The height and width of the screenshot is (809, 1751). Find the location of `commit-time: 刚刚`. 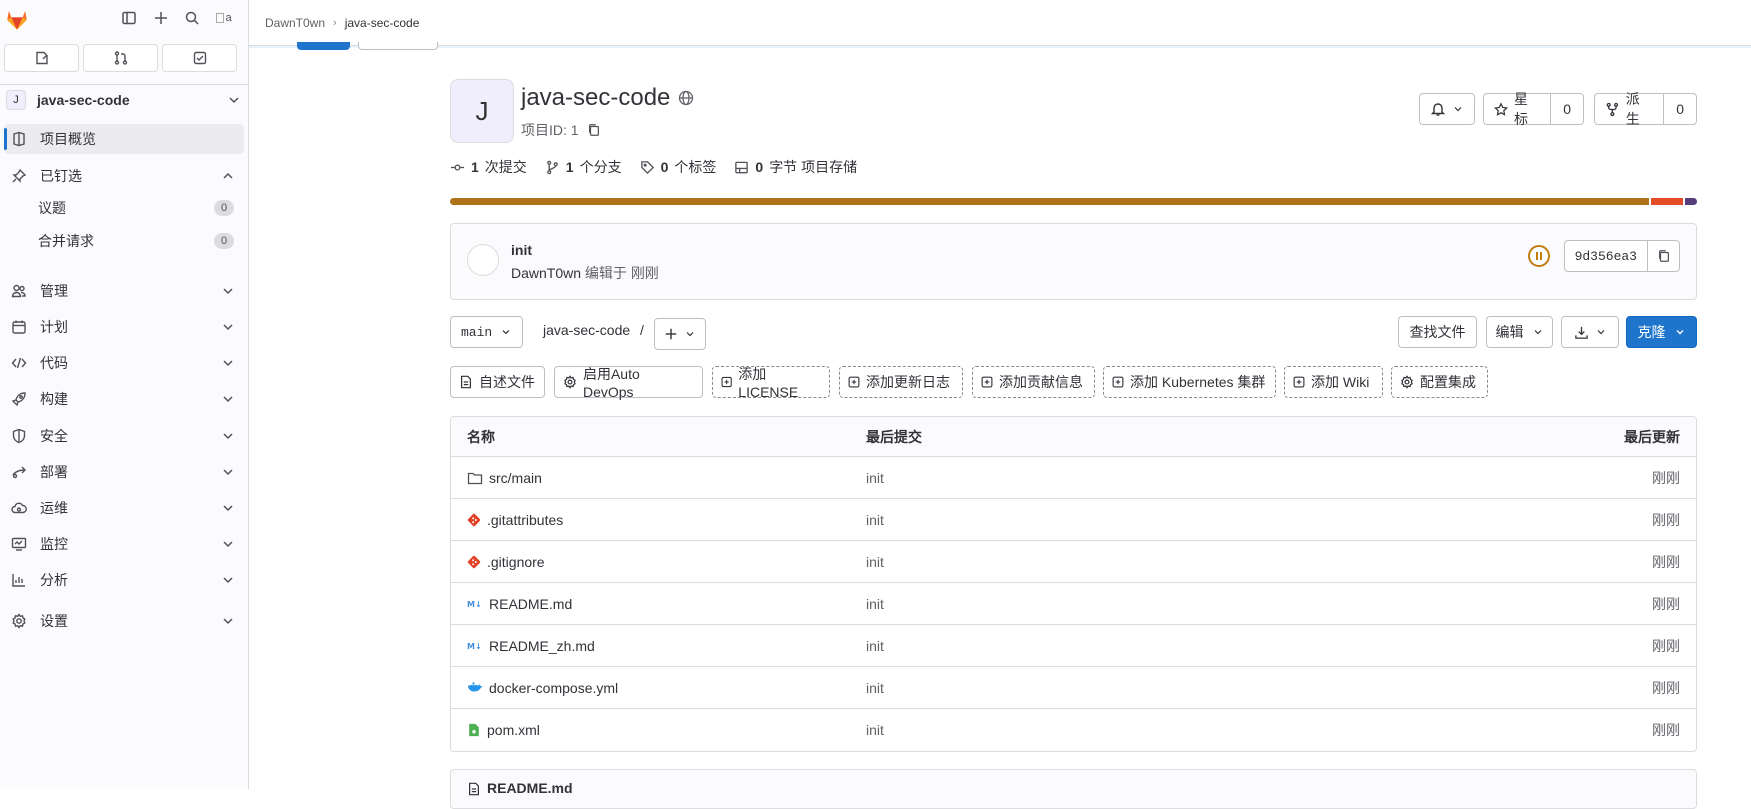

commit-time: 刚刚 is located at coordinates (644, 273).